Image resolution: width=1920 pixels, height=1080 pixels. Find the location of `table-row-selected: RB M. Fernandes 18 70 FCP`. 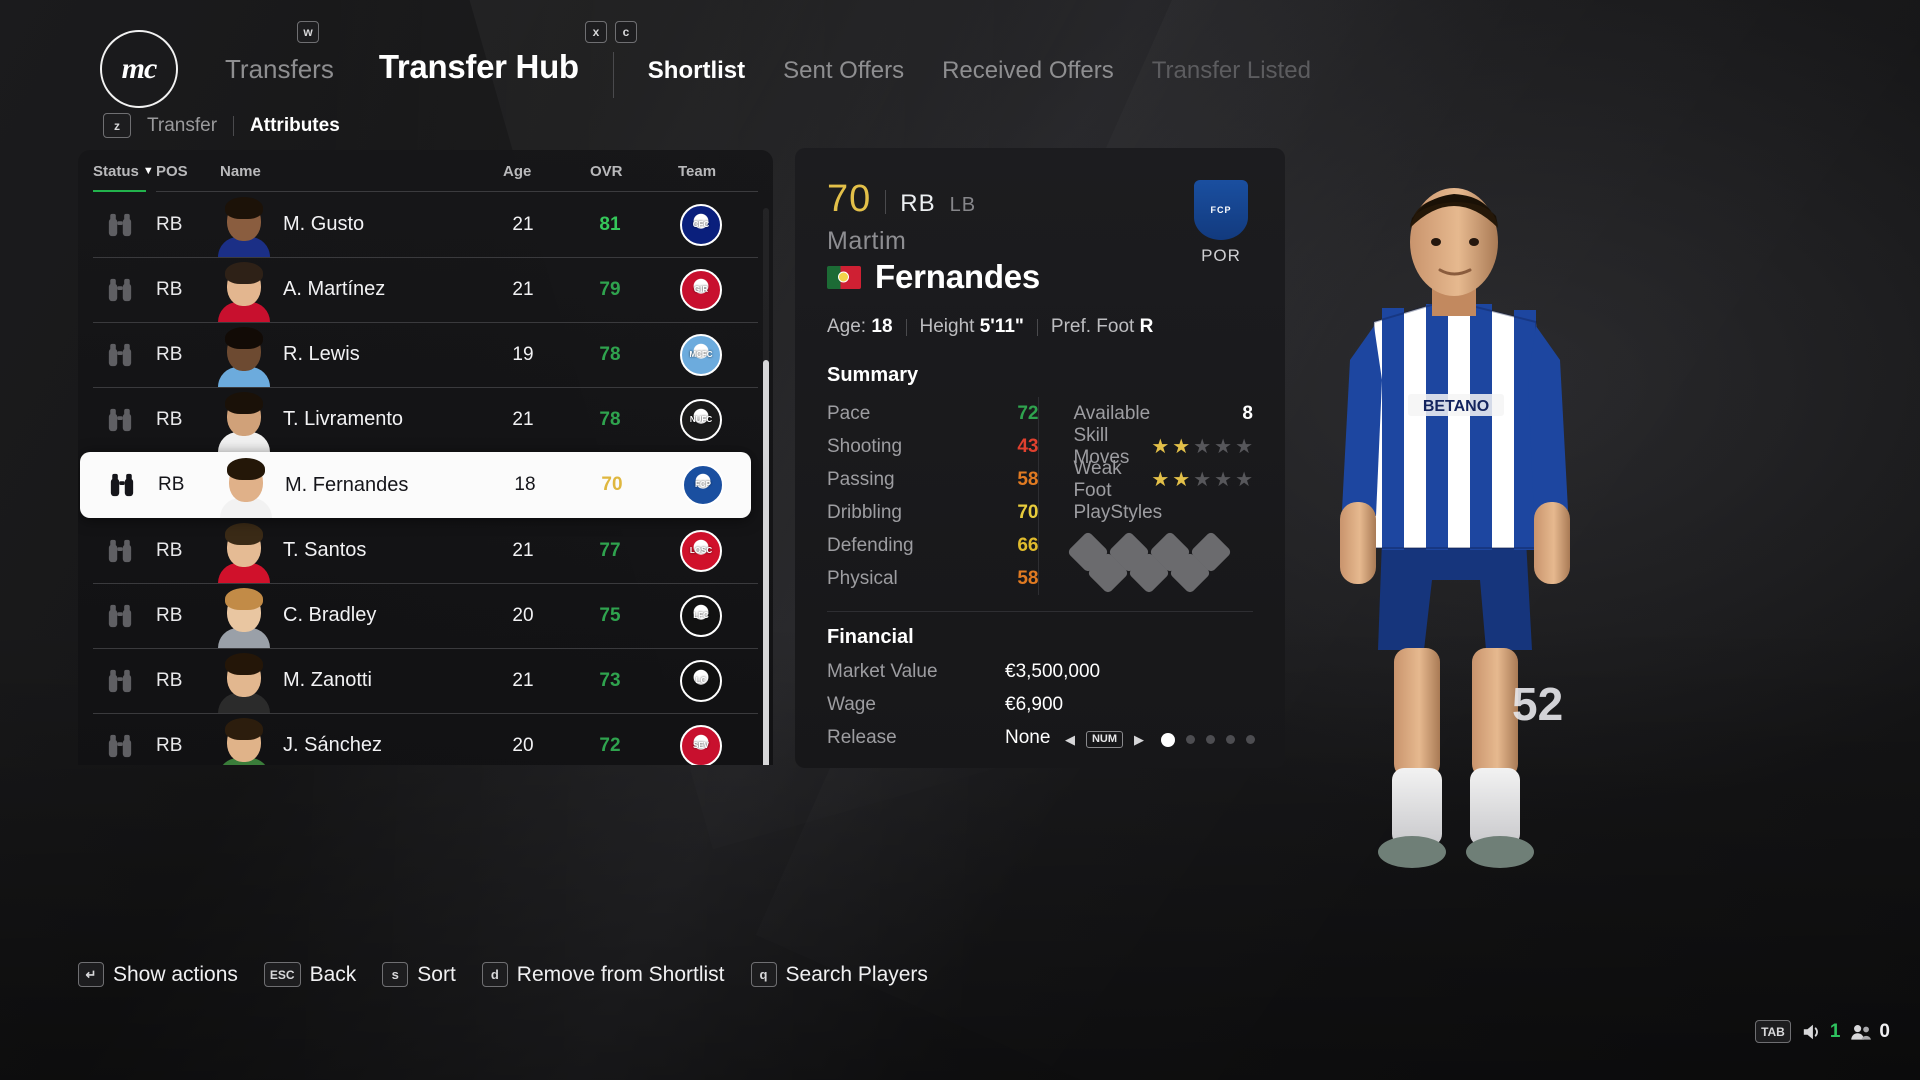

table-row-selected: RB M. Fernandes 18 70 FCP is located at coordinates (415, 485).